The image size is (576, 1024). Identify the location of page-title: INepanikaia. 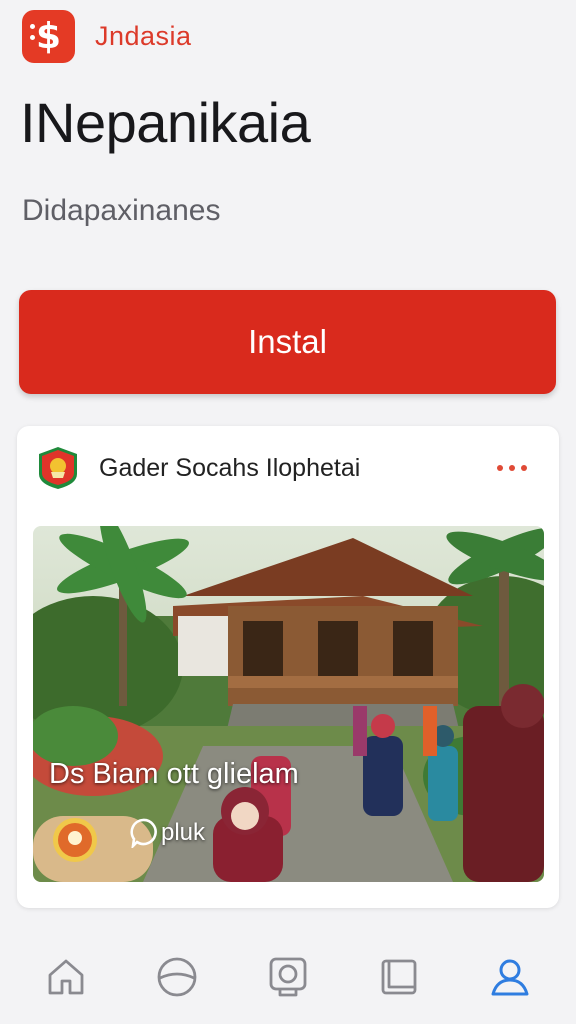
(165, 122).